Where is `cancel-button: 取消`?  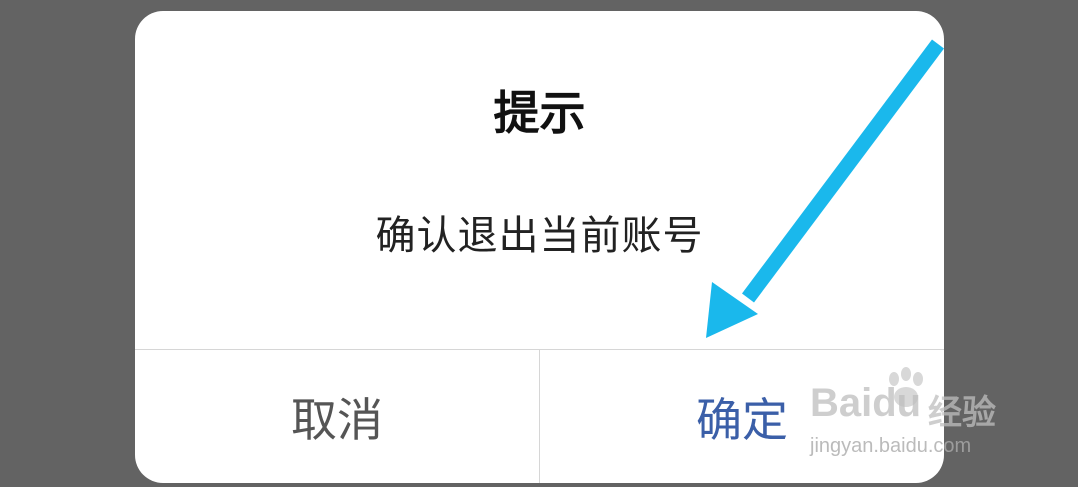
cancel-button: 取消 is located at coordinates (337, 416).